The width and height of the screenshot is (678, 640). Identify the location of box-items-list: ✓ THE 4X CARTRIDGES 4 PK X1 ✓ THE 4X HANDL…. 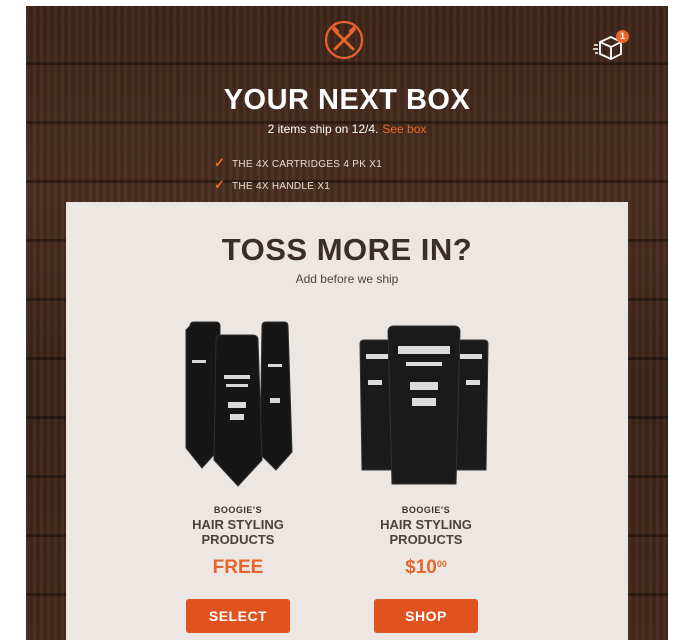
(298, 174).